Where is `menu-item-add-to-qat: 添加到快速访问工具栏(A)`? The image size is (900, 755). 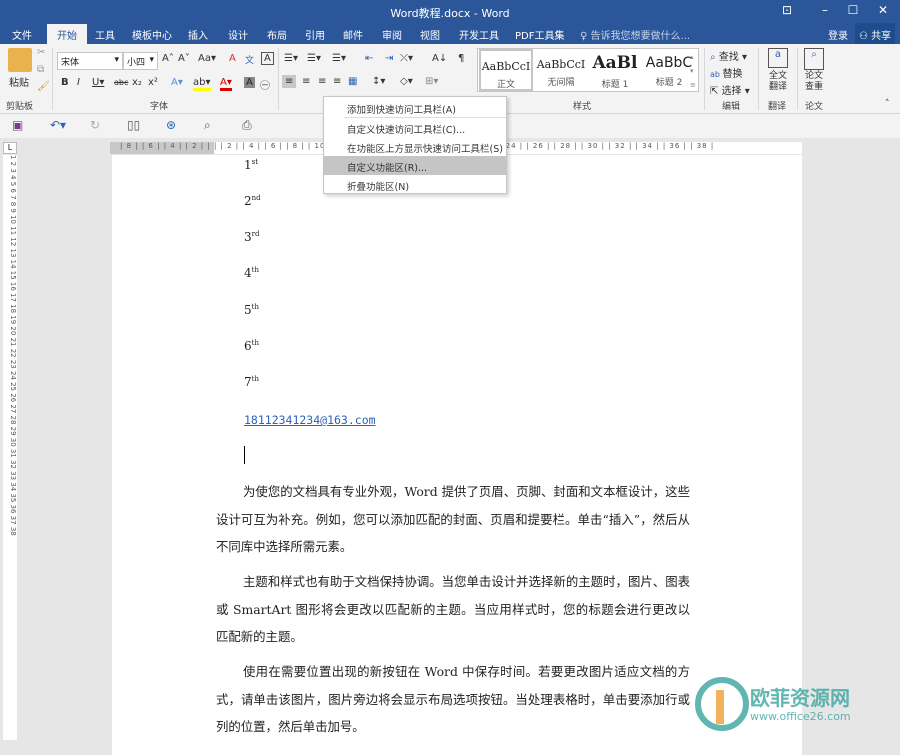
menu-item-add-to-qat: 添加到快速访问工具栏(A) is located at coordinates (415, 107).